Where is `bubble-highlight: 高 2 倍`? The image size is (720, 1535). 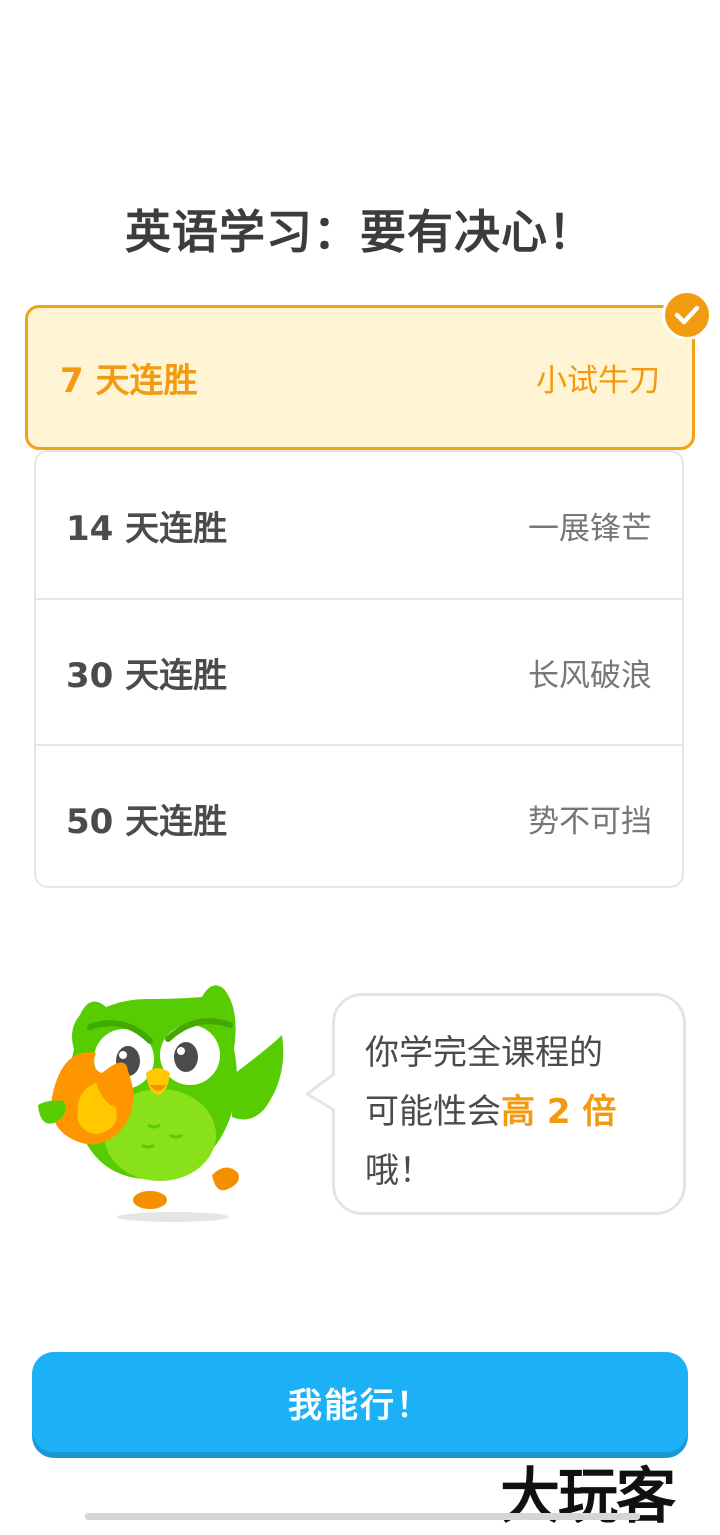
bubble-highlight: 高 2 倍 is located at coordinates (559, 1112).